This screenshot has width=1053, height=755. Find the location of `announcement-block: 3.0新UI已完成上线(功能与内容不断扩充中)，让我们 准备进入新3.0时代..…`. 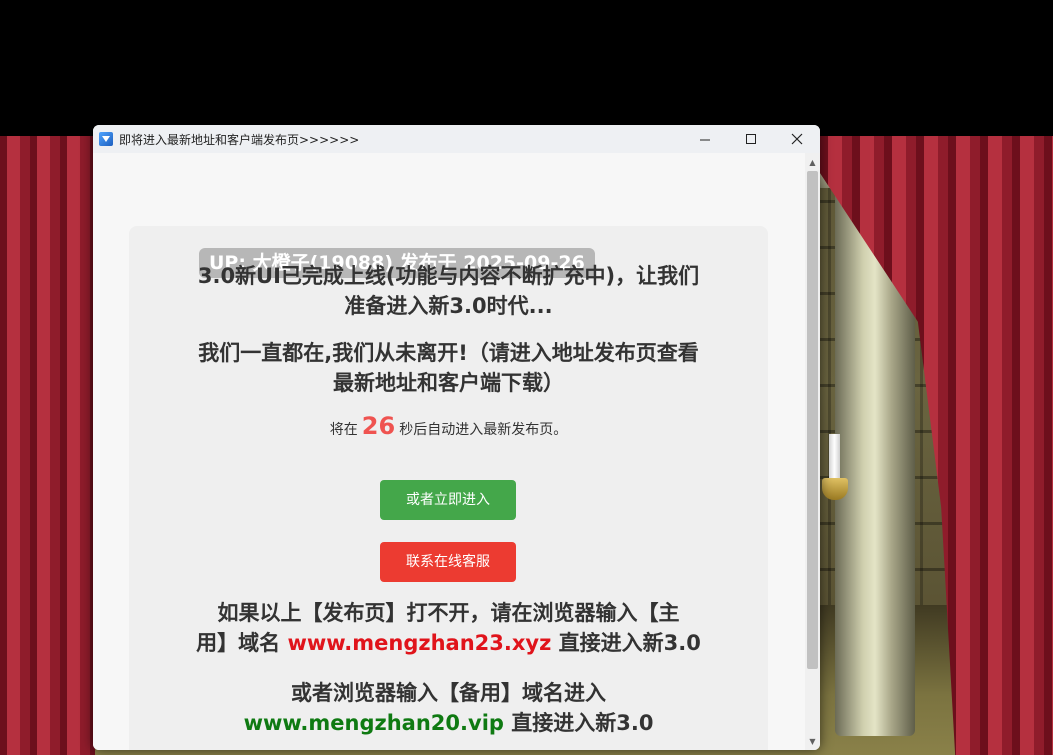

announcement-block: 3.0新UI已完成上线(功能与内容不断扩充中)，让我们 准备进入新3.0时代..… is located at coordinates (448, 291).